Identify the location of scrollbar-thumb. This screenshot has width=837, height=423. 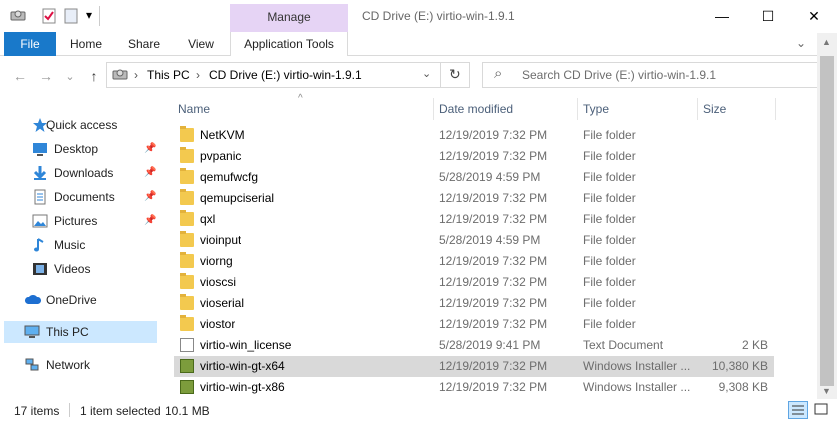
(827, 221).